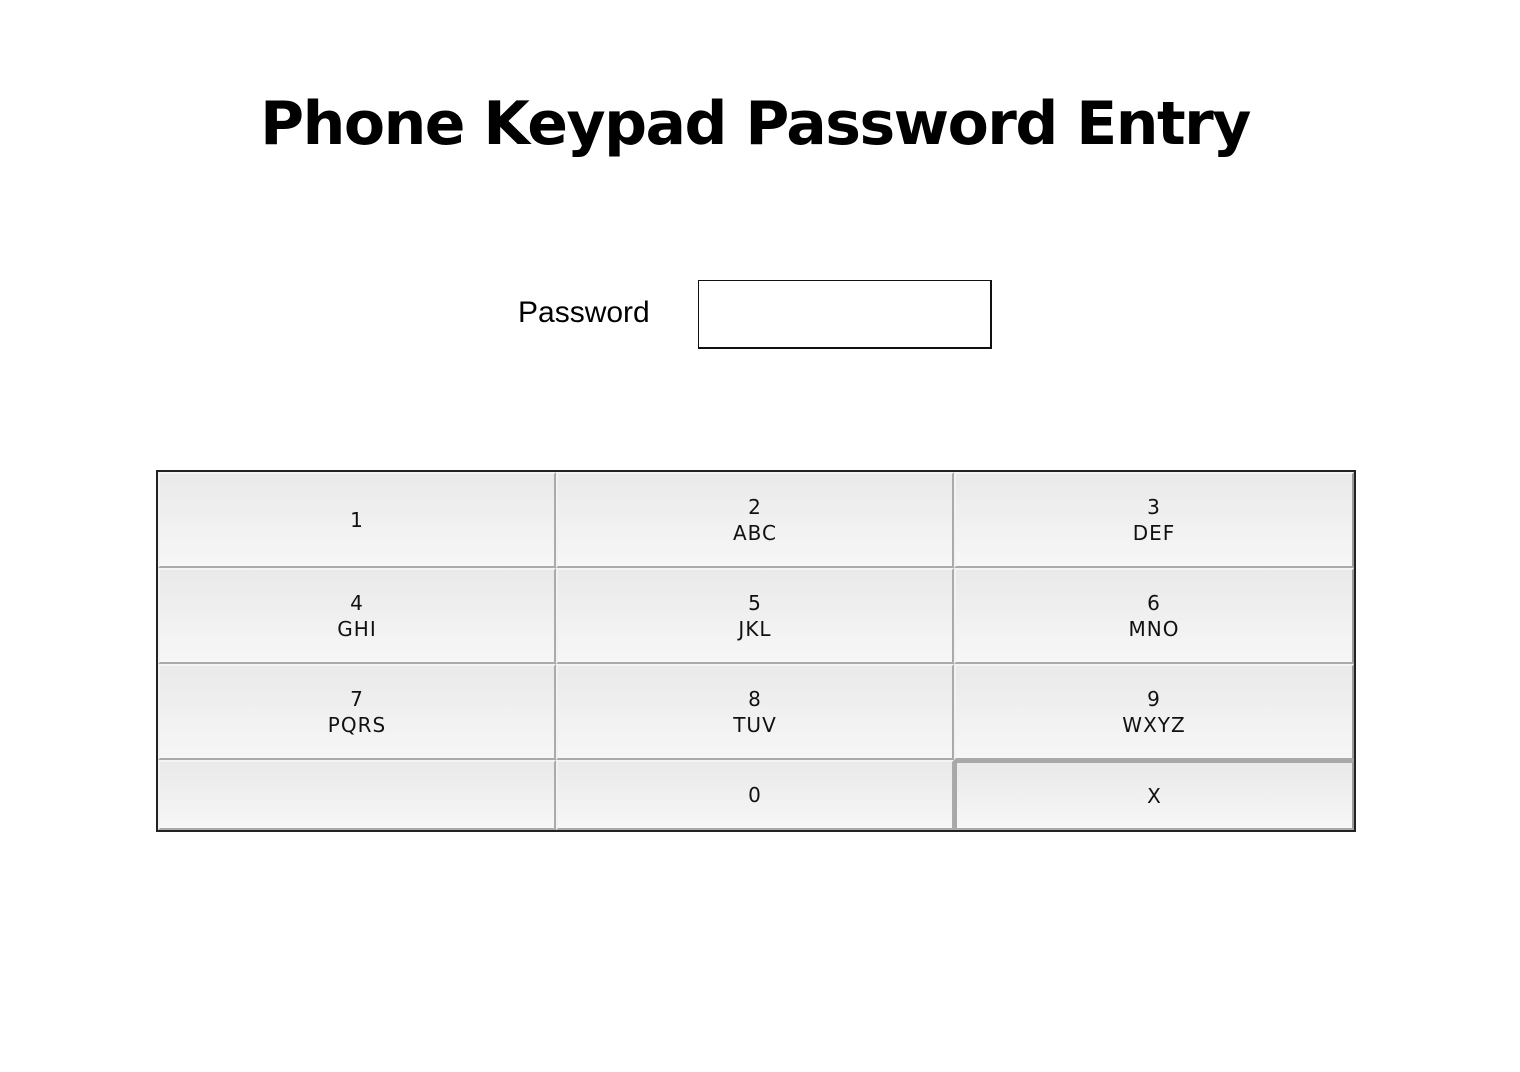  Describe the element at coordinates (755, 629) in the screenshot. I see `key-letters: JKL` at that location.